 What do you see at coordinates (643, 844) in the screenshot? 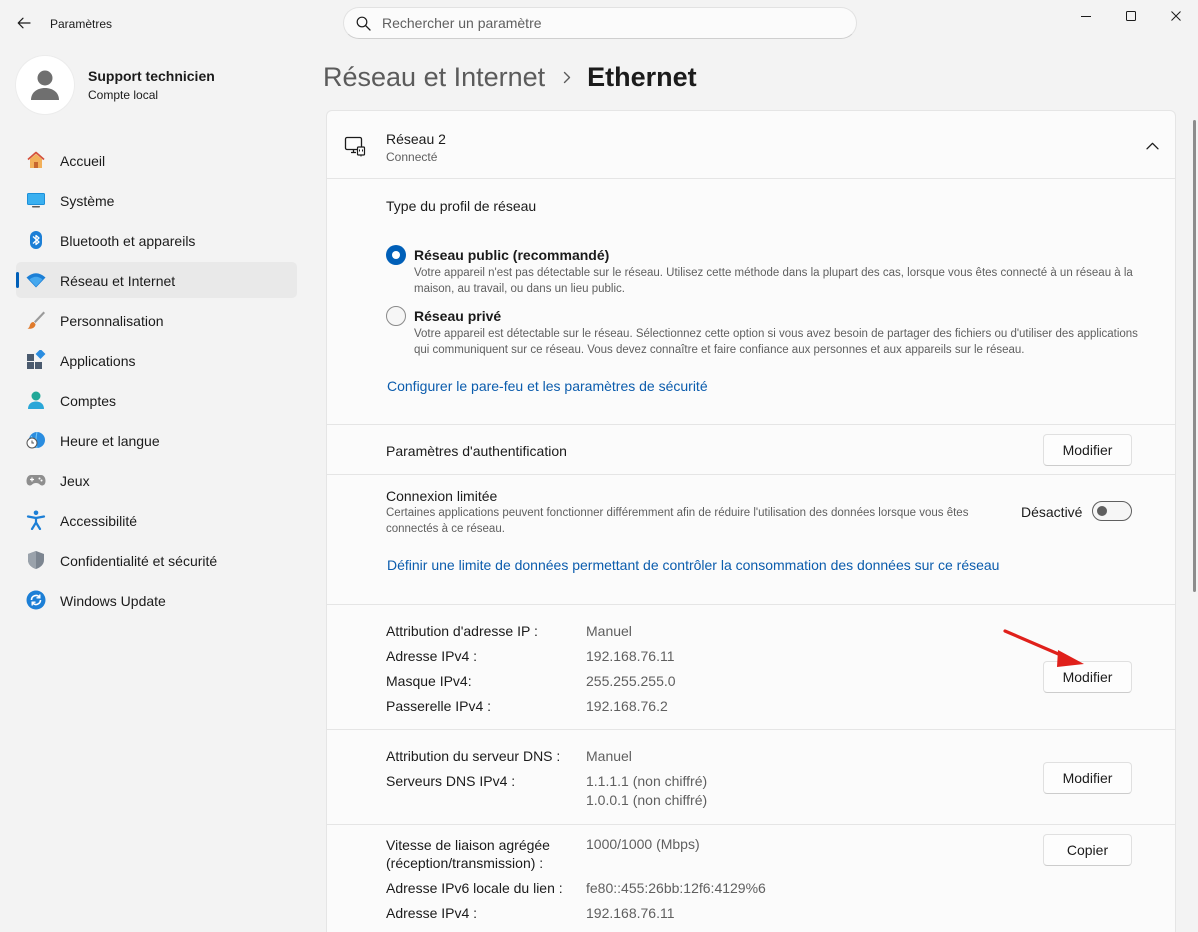
I see `link-speed-value: 1000/1000 (Mbps)` at bounding box center [643, 844].